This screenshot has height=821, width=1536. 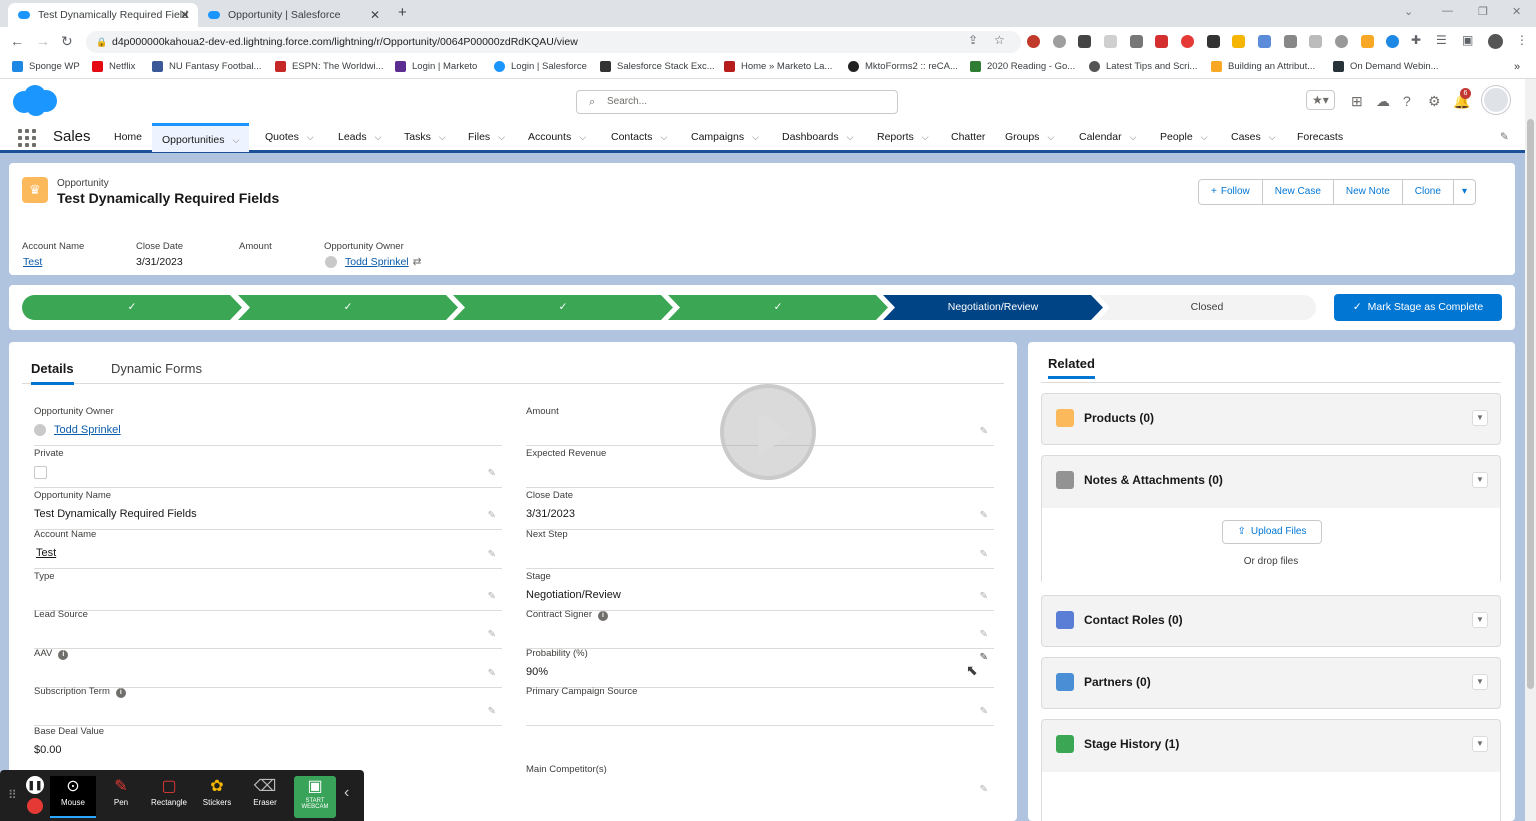 I want to click on user-avatar, so click(x=1496, y=100).